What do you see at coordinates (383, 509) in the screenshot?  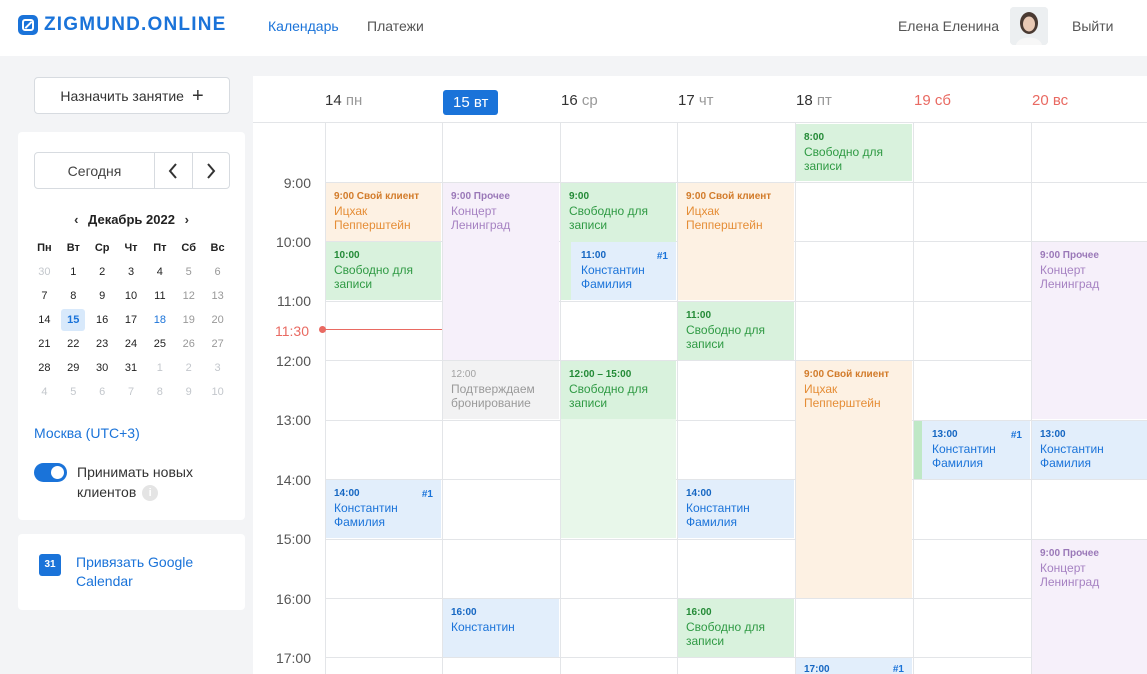 I see `event-card: 14:00 #1 Константин Фамилия` at bounding box center [383, 509].